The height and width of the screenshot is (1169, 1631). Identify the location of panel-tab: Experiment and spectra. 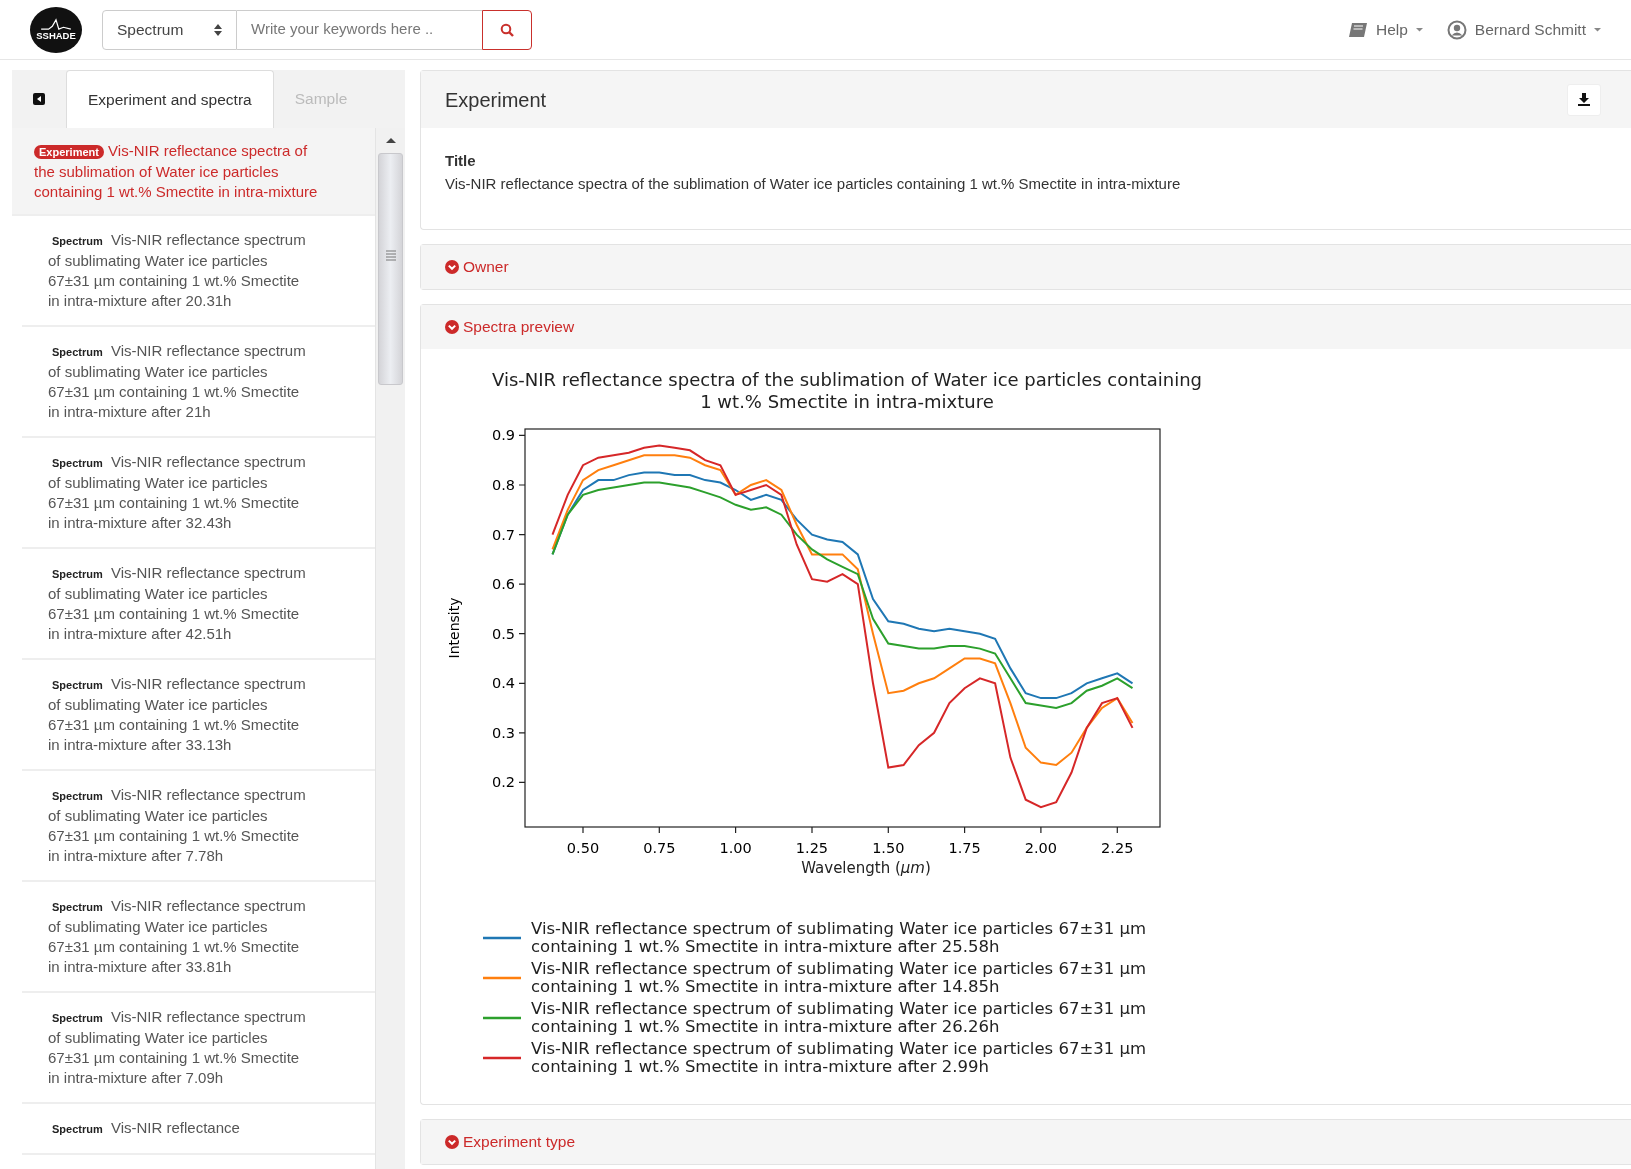
(170, 99).